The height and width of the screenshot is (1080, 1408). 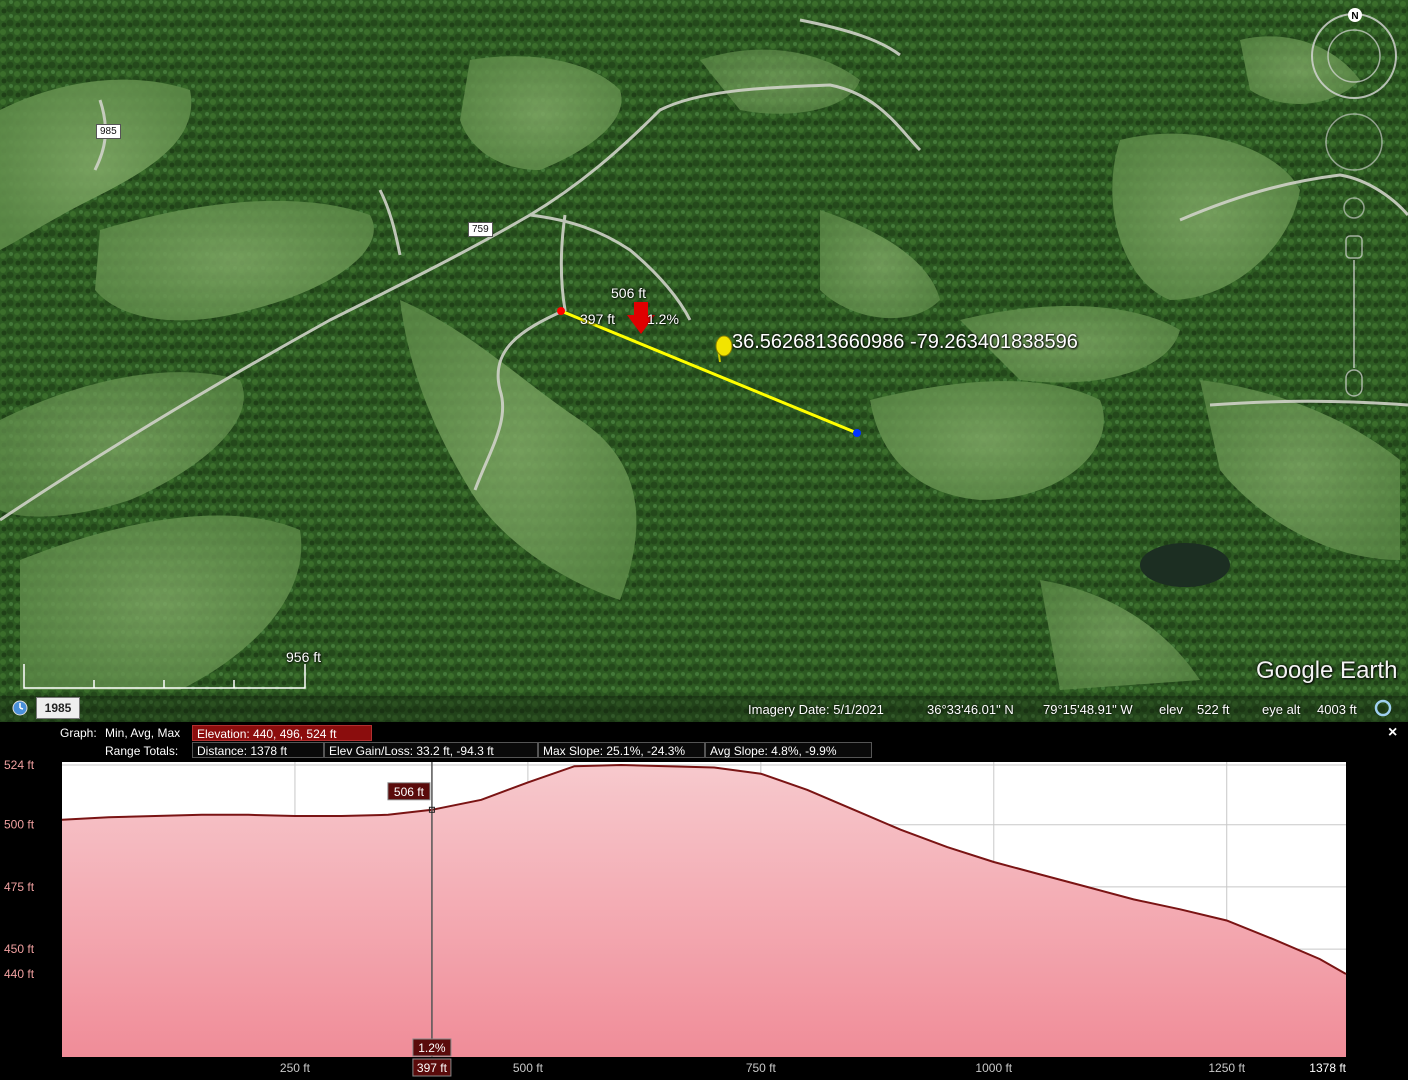 I want to click on zoom-slider-icon, so click(x=1354, y=316).